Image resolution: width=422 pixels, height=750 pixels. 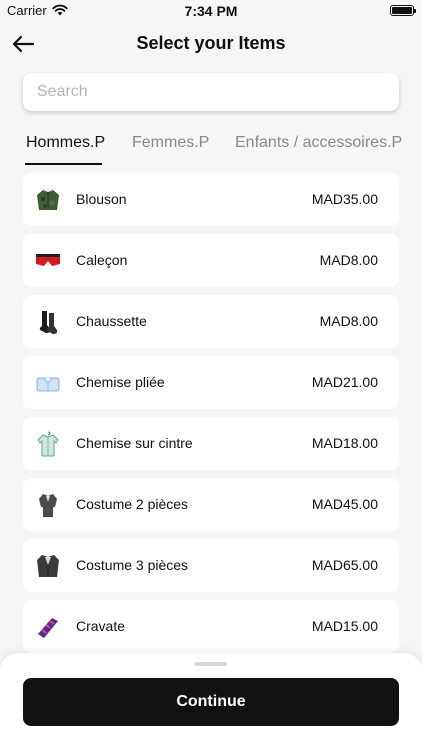 I want to click on battery-icon, so click(x=403, y=10).